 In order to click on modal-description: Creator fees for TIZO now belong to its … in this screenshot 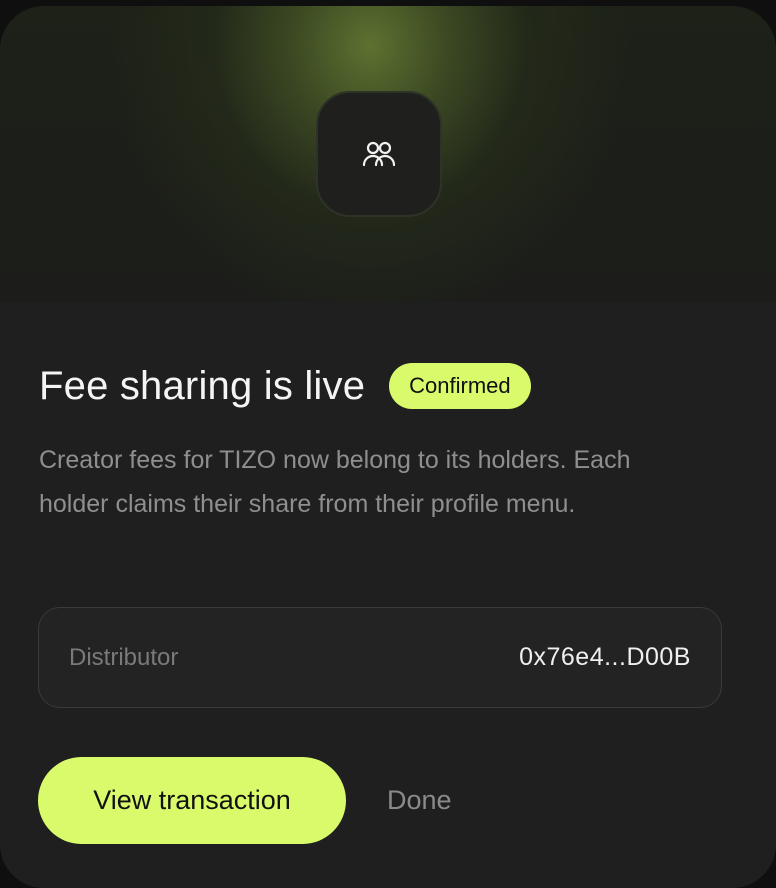, I will do `click(335, 482)`.